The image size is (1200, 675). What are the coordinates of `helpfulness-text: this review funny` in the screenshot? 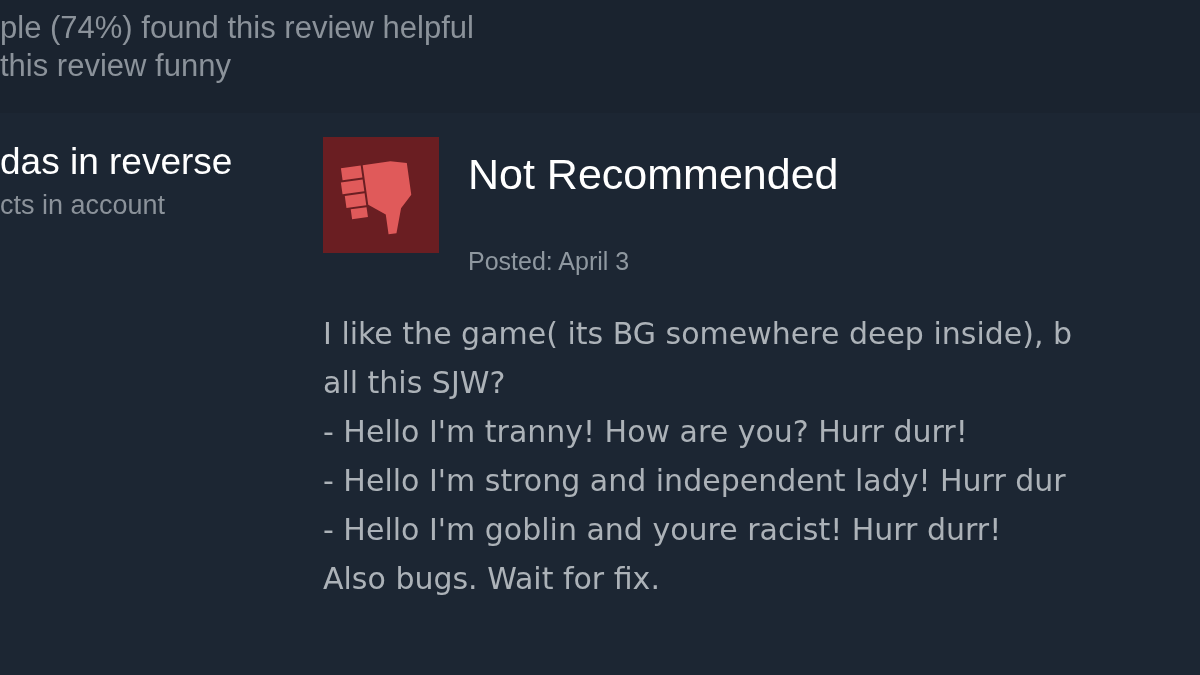 It's located at (116, 66).